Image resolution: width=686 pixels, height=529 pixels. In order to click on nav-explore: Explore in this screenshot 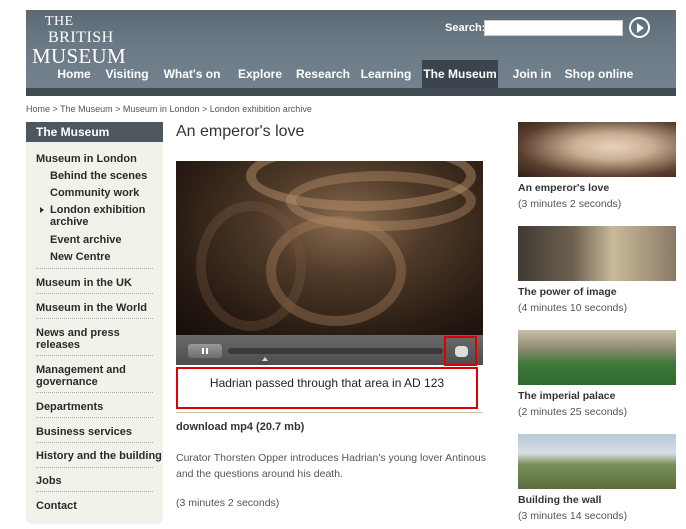, I will do `click(260, 74)`.